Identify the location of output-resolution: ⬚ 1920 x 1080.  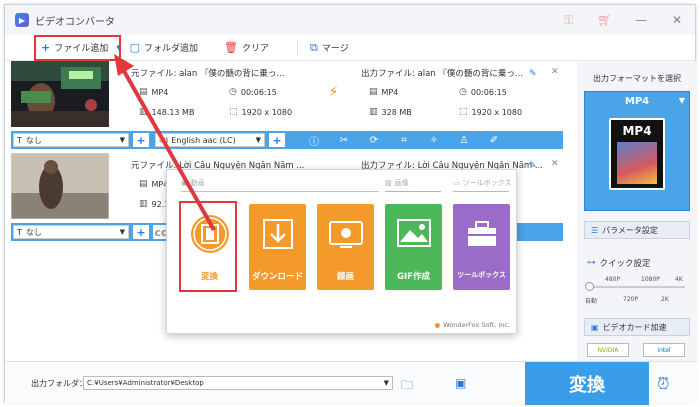
(491, 112).